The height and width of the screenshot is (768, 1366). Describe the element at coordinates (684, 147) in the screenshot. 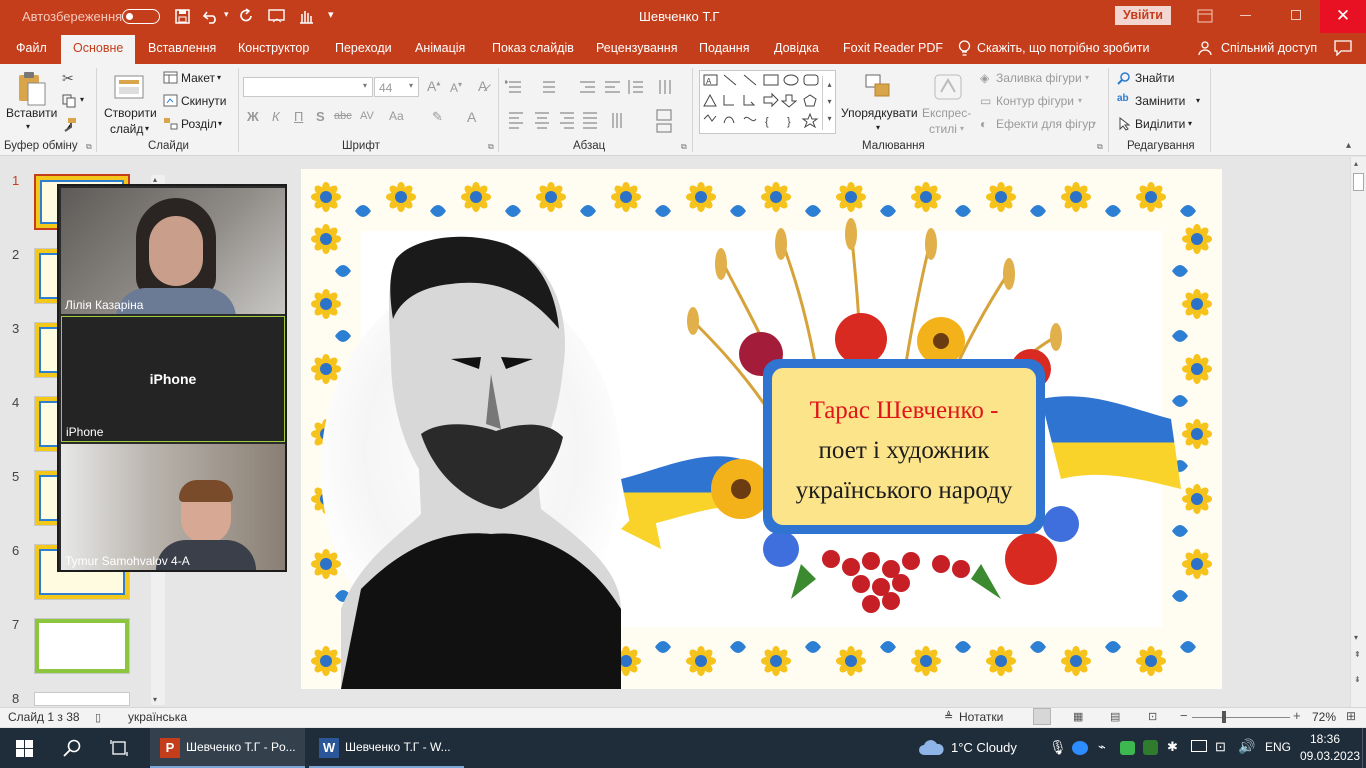

I see `paragraph-launcher-icon: ⧉` at that location.